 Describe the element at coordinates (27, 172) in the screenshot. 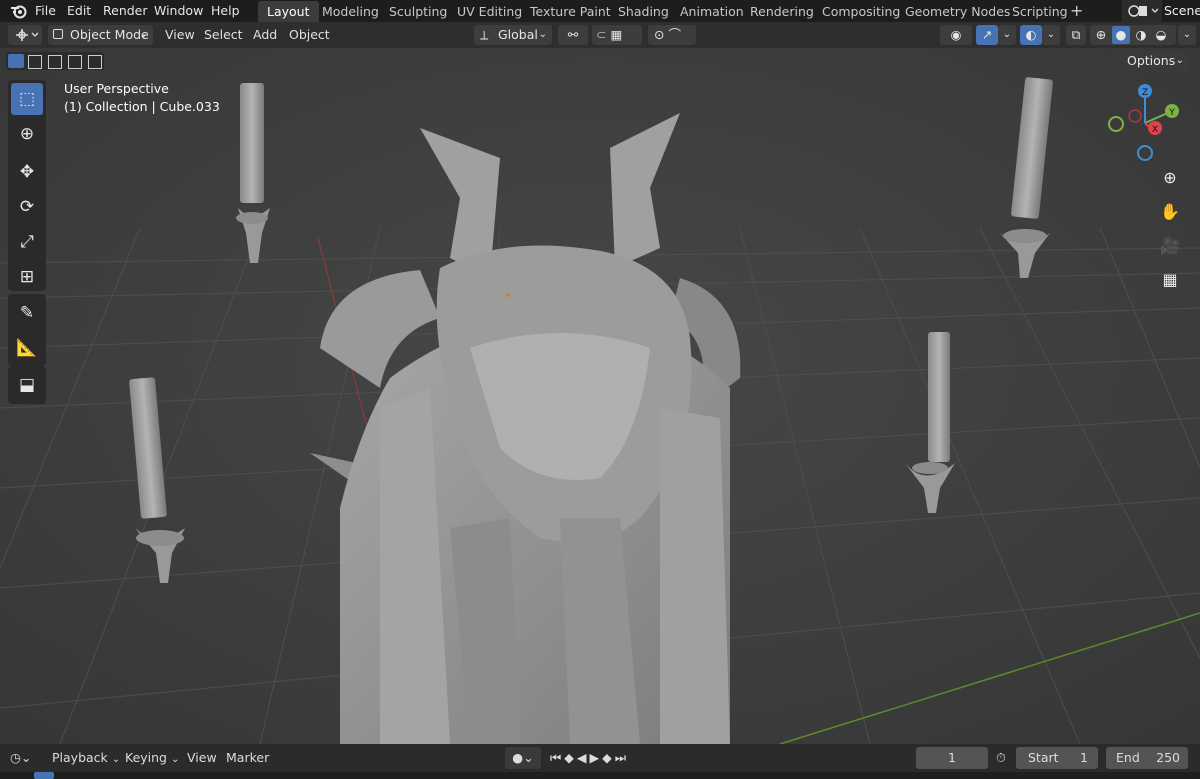

I see `move-tool-icon: ✥` at that location.